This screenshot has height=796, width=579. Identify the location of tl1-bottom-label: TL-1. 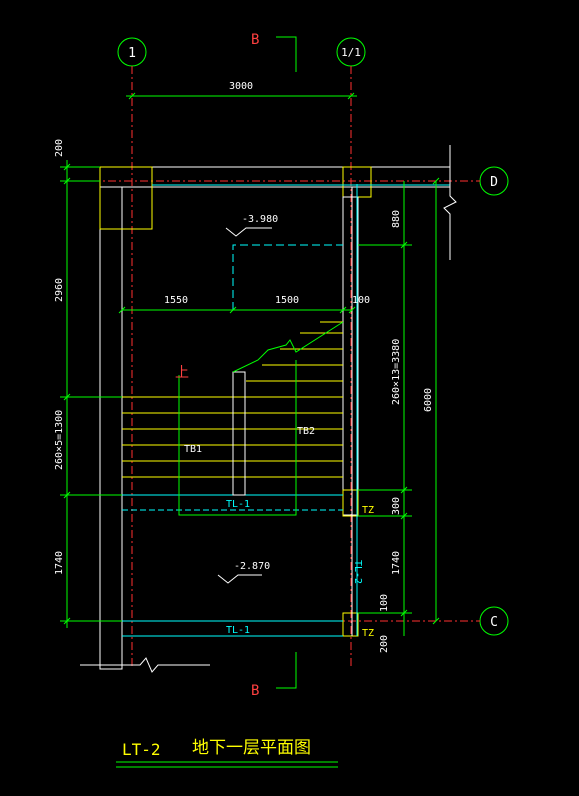
(238, 630).